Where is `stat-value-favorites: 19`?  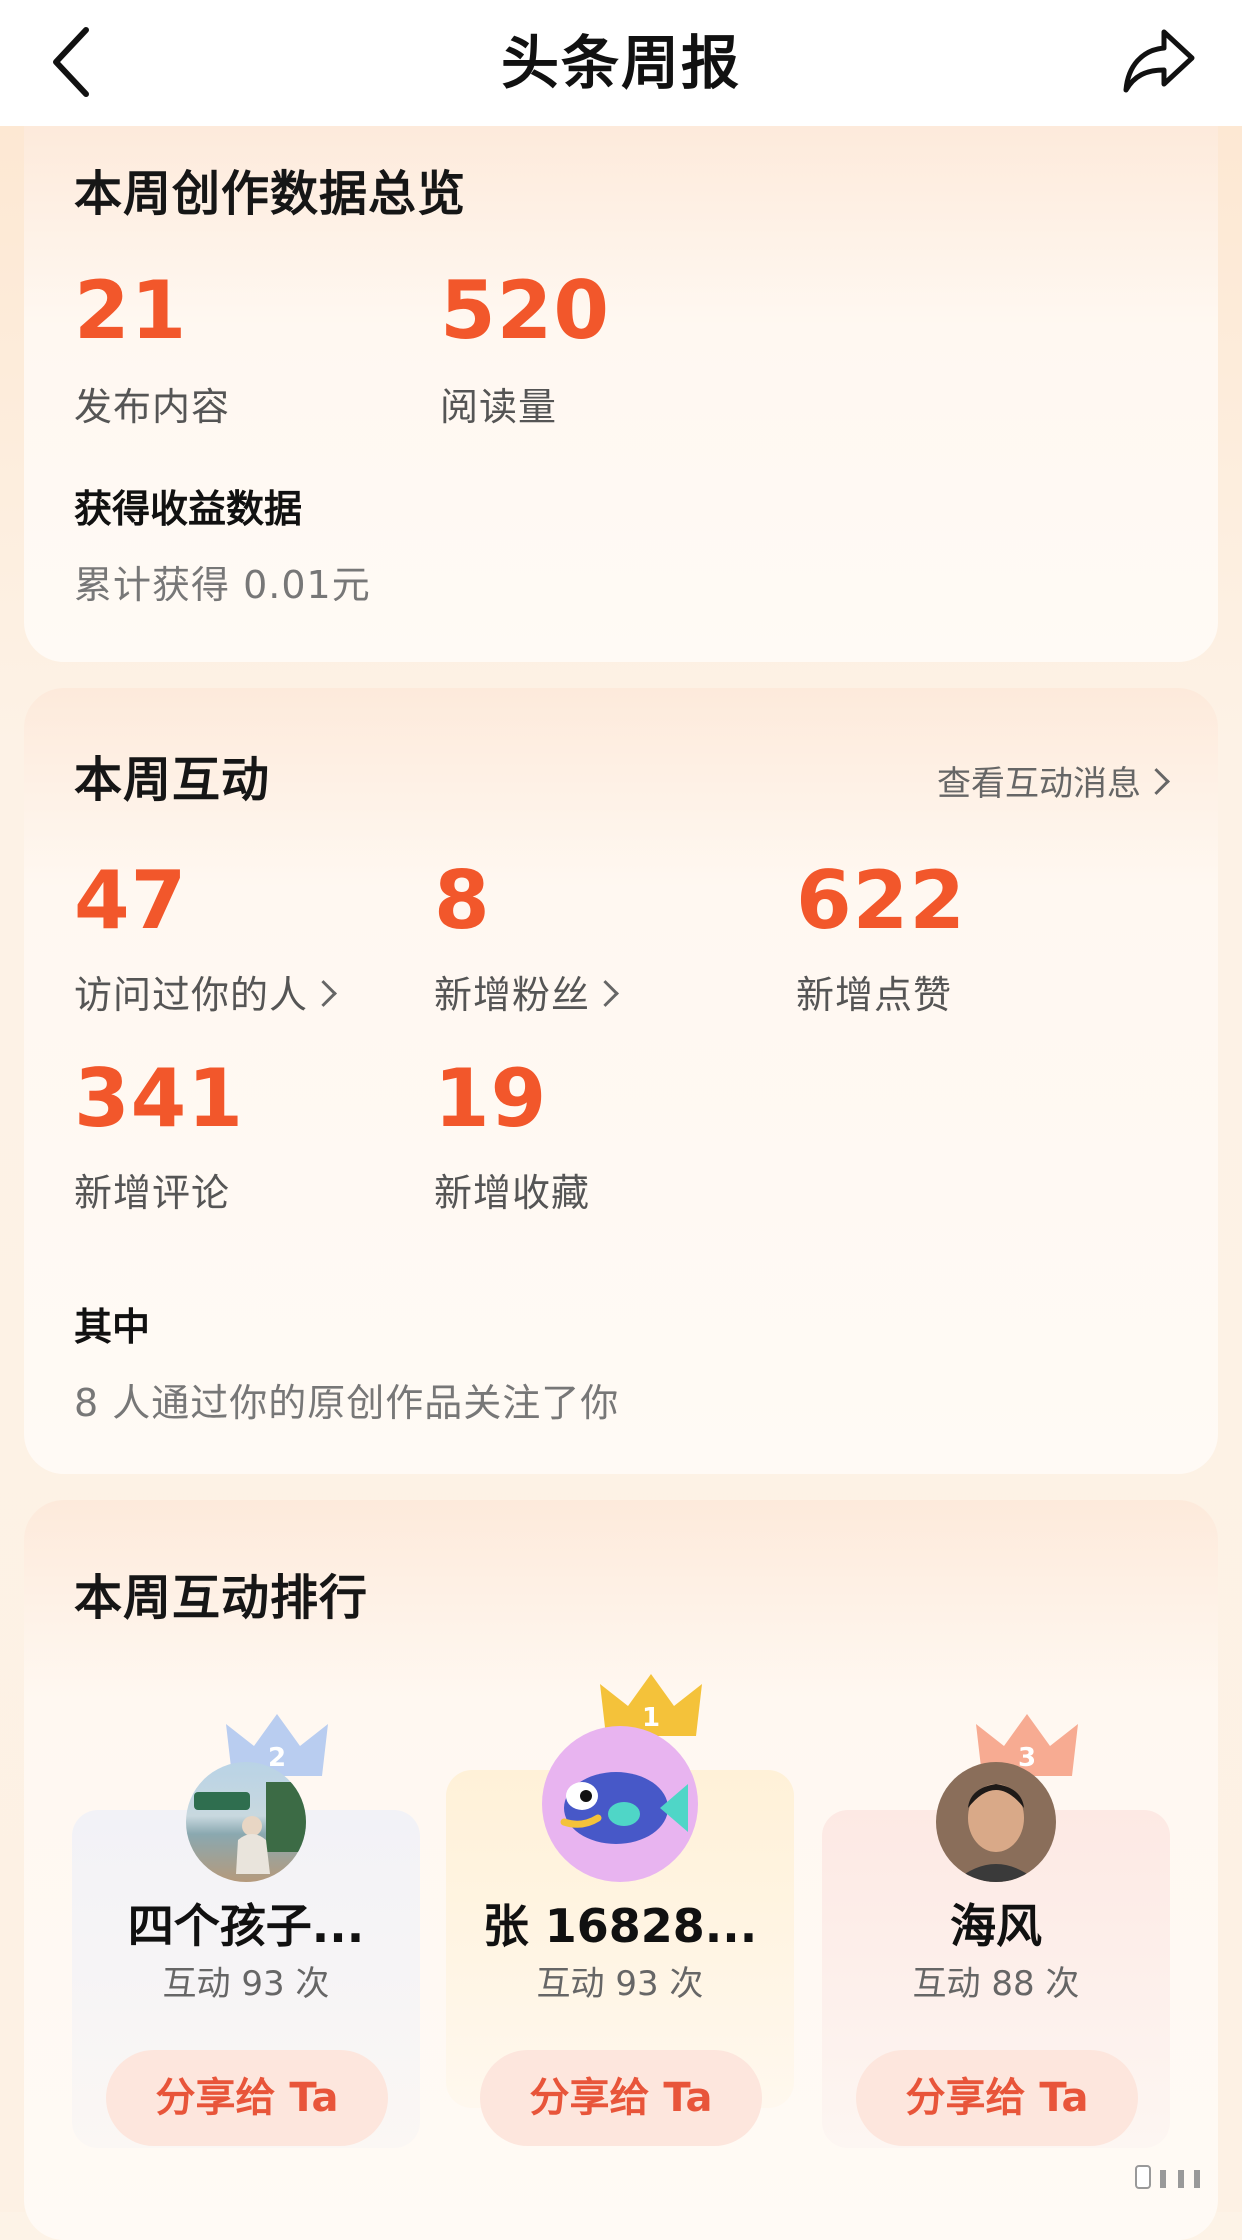
stat-value-favorites: 19 is located at coordinates (491, 1098).